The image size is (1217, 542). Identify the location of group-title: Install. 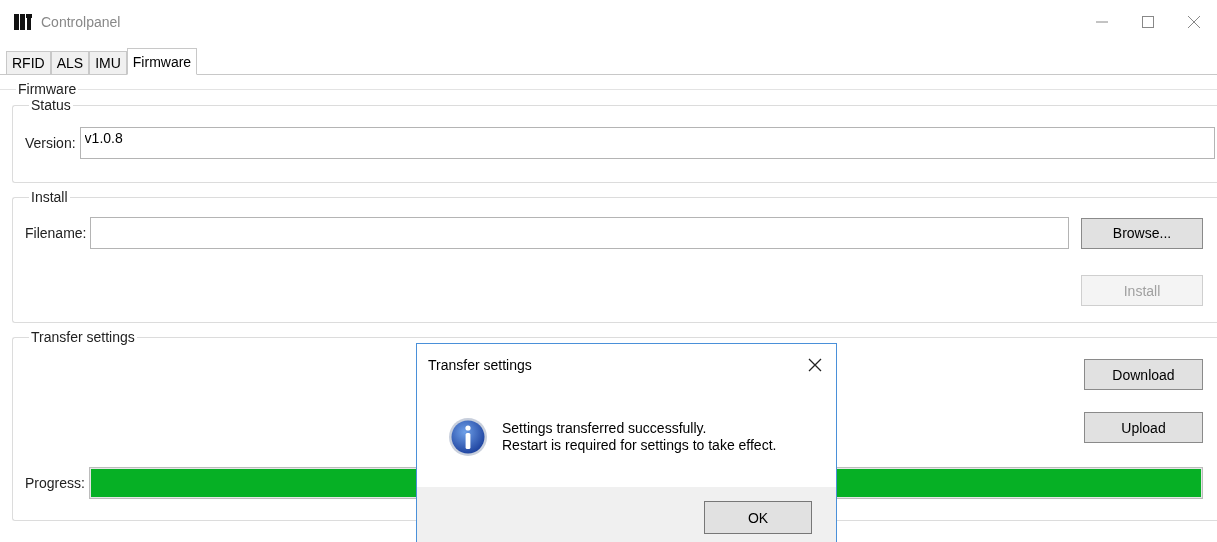
(49, 197).